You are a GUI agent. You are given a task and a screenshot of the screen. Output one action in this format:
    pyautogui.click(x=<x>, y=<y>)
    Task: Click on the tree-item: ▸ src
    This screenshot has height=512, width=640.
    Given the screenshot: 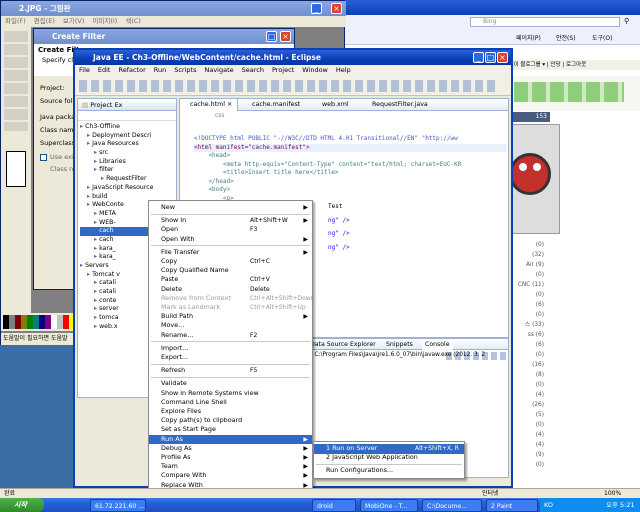 What is the action you would take?
    pyautogui.click(x=128, y=153)
    